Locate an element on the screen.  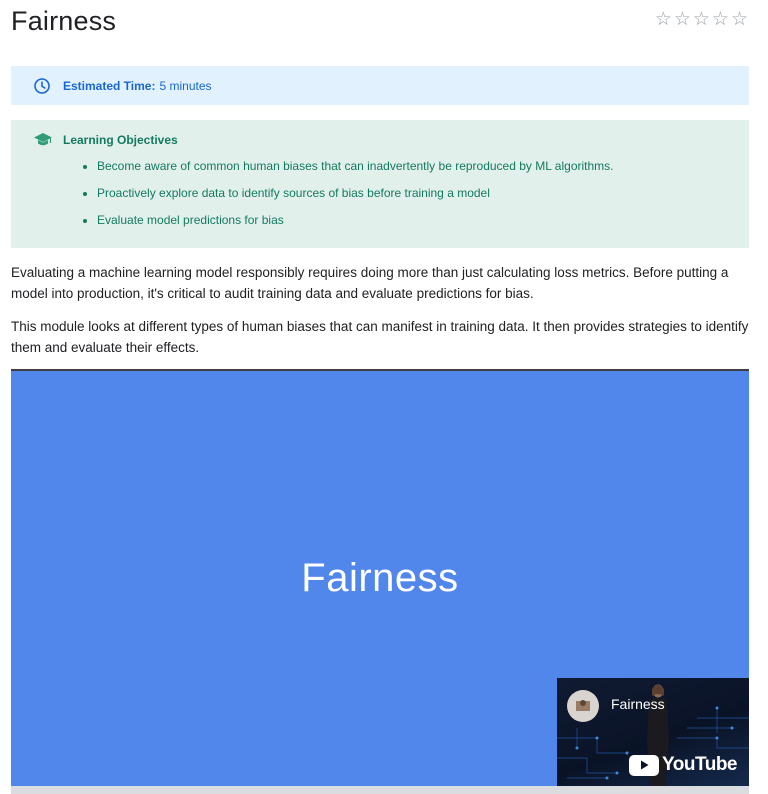
star-rating: ☆ ☆ ☆ ☆ ☆ is located at coordinates (701, 19).